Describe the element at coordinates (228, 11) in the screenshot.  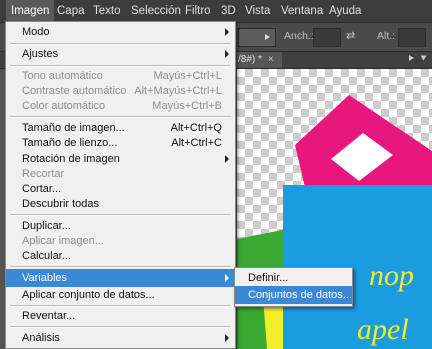
I see `menu-3d: 3D` at that location.